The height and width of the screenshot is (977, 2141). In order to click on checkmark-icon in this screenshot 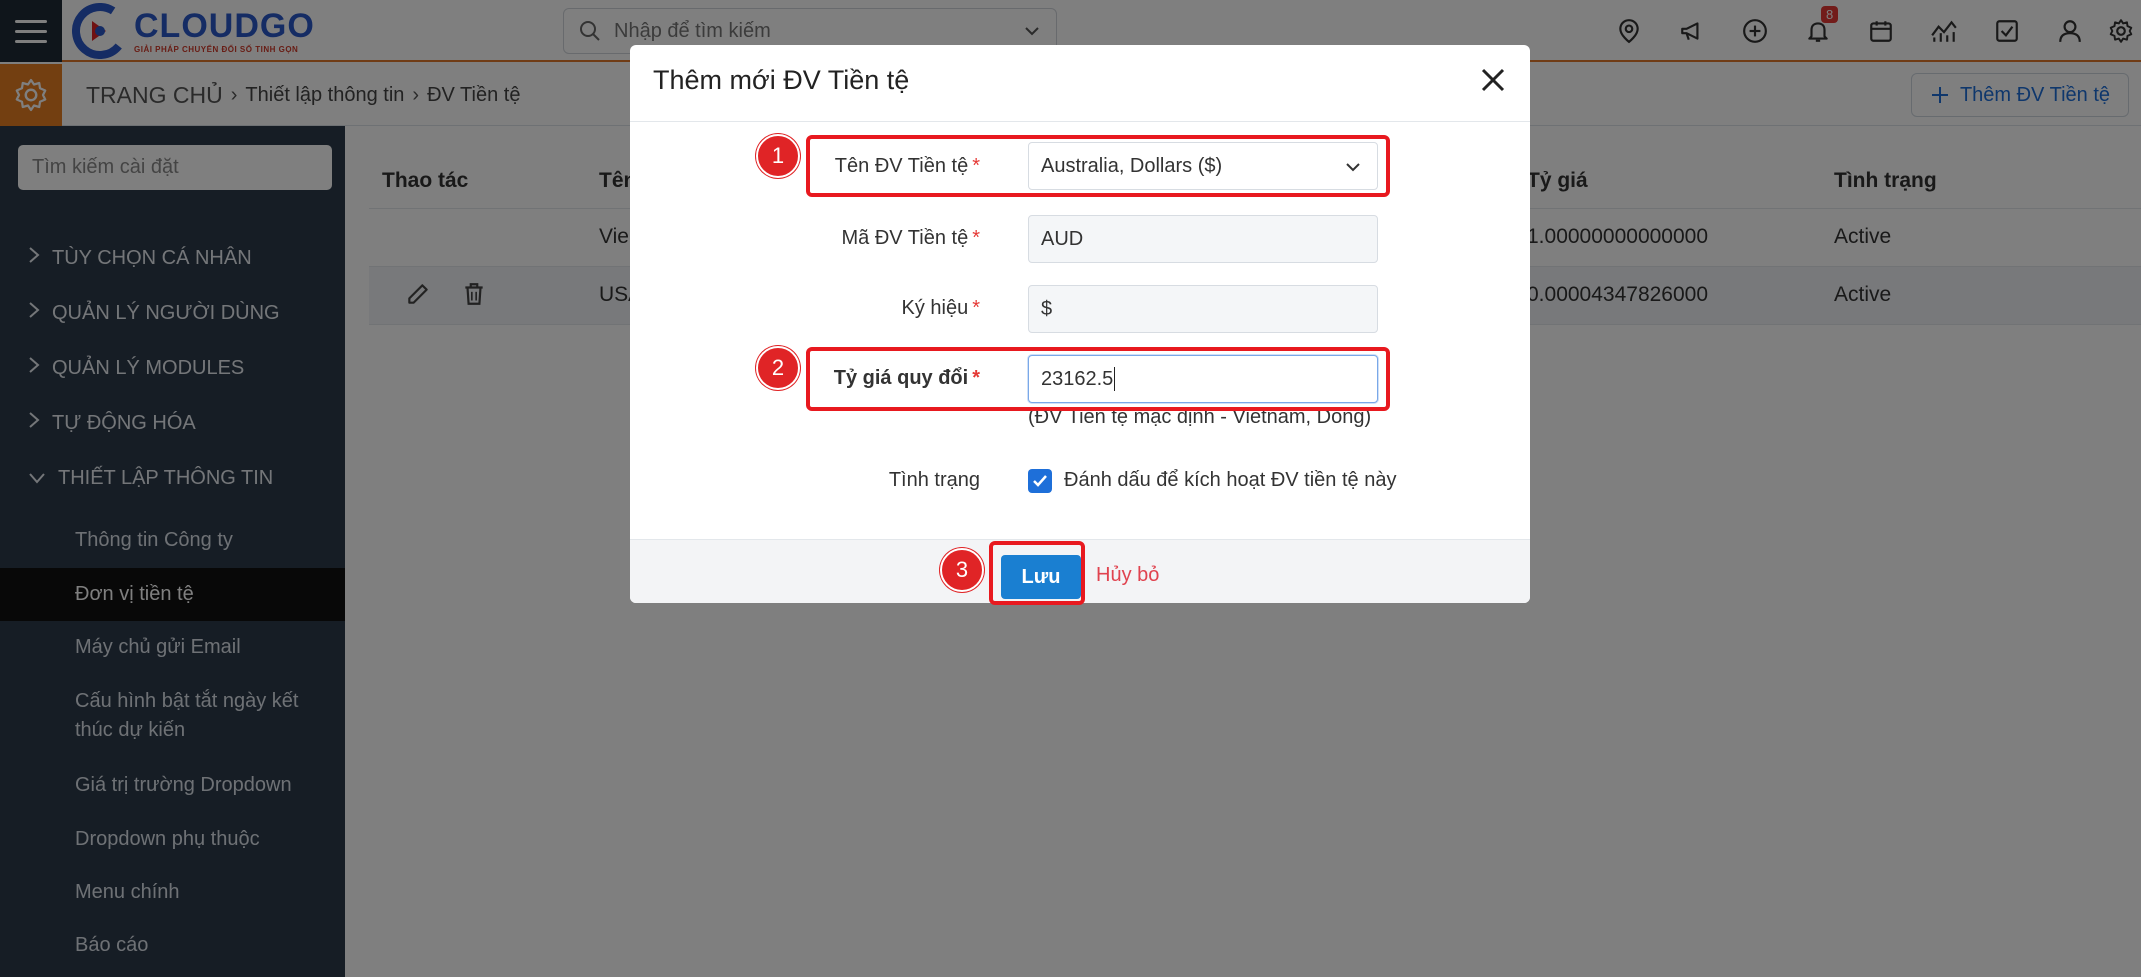, I will do `click(1040, 481)`.